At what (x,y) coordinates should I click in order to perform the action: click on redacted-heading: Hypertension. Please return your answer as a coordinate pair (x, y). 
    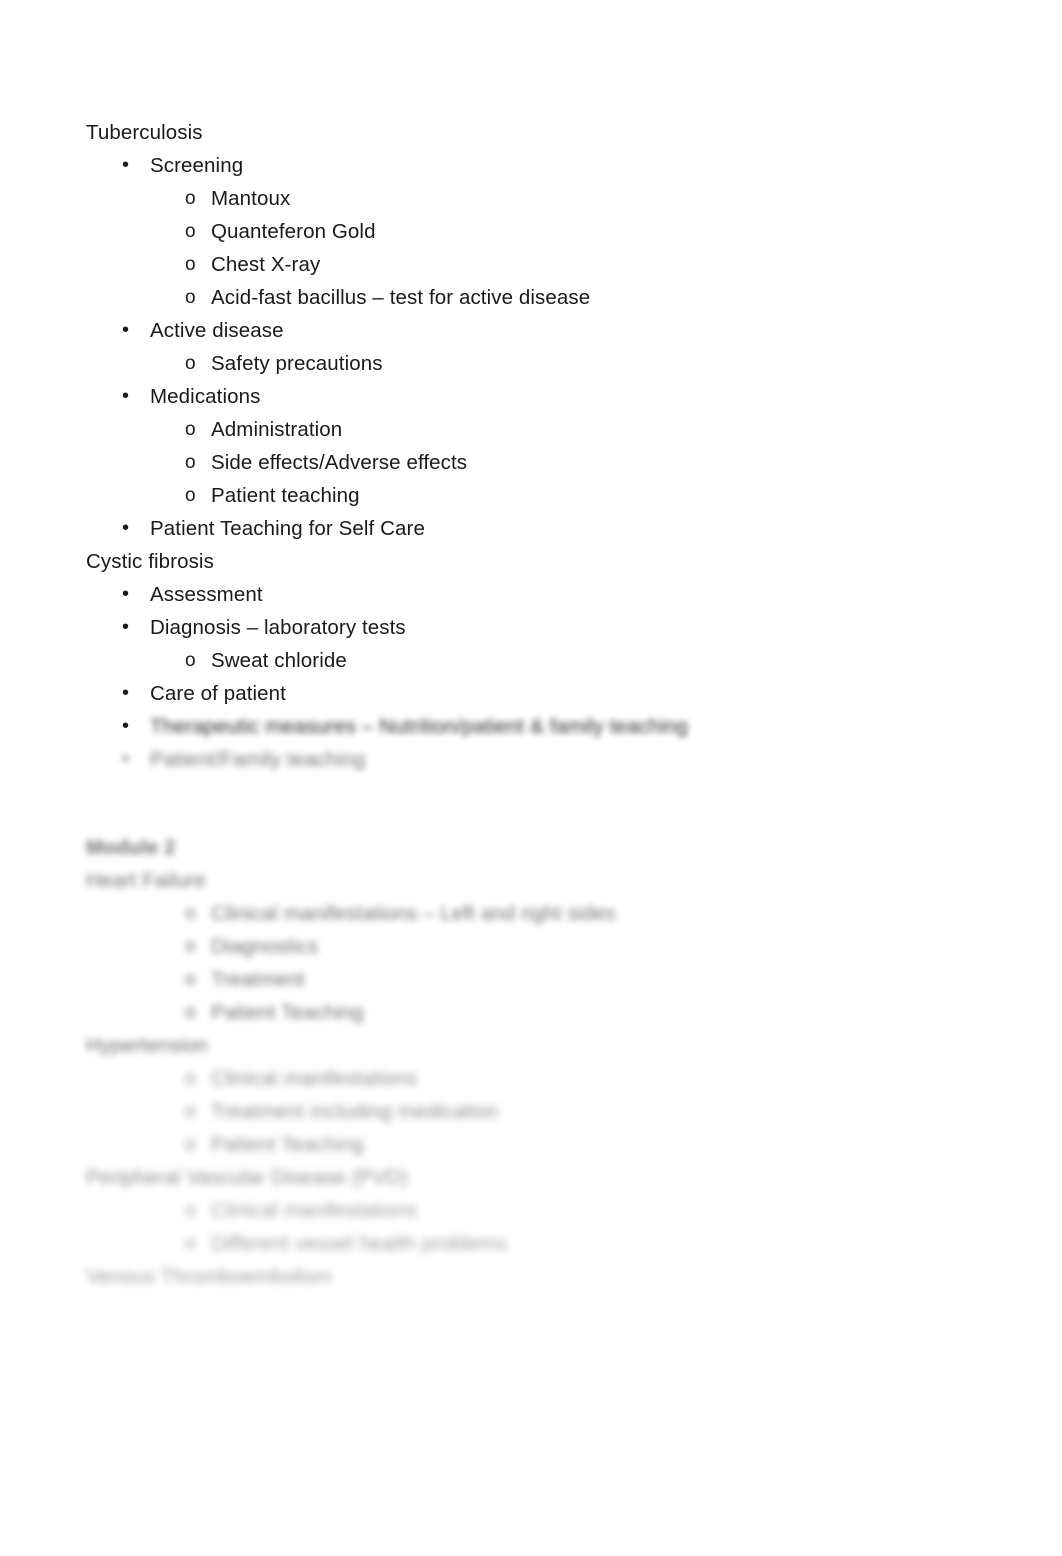
    Looking at the image, I should click on (536, 1045).